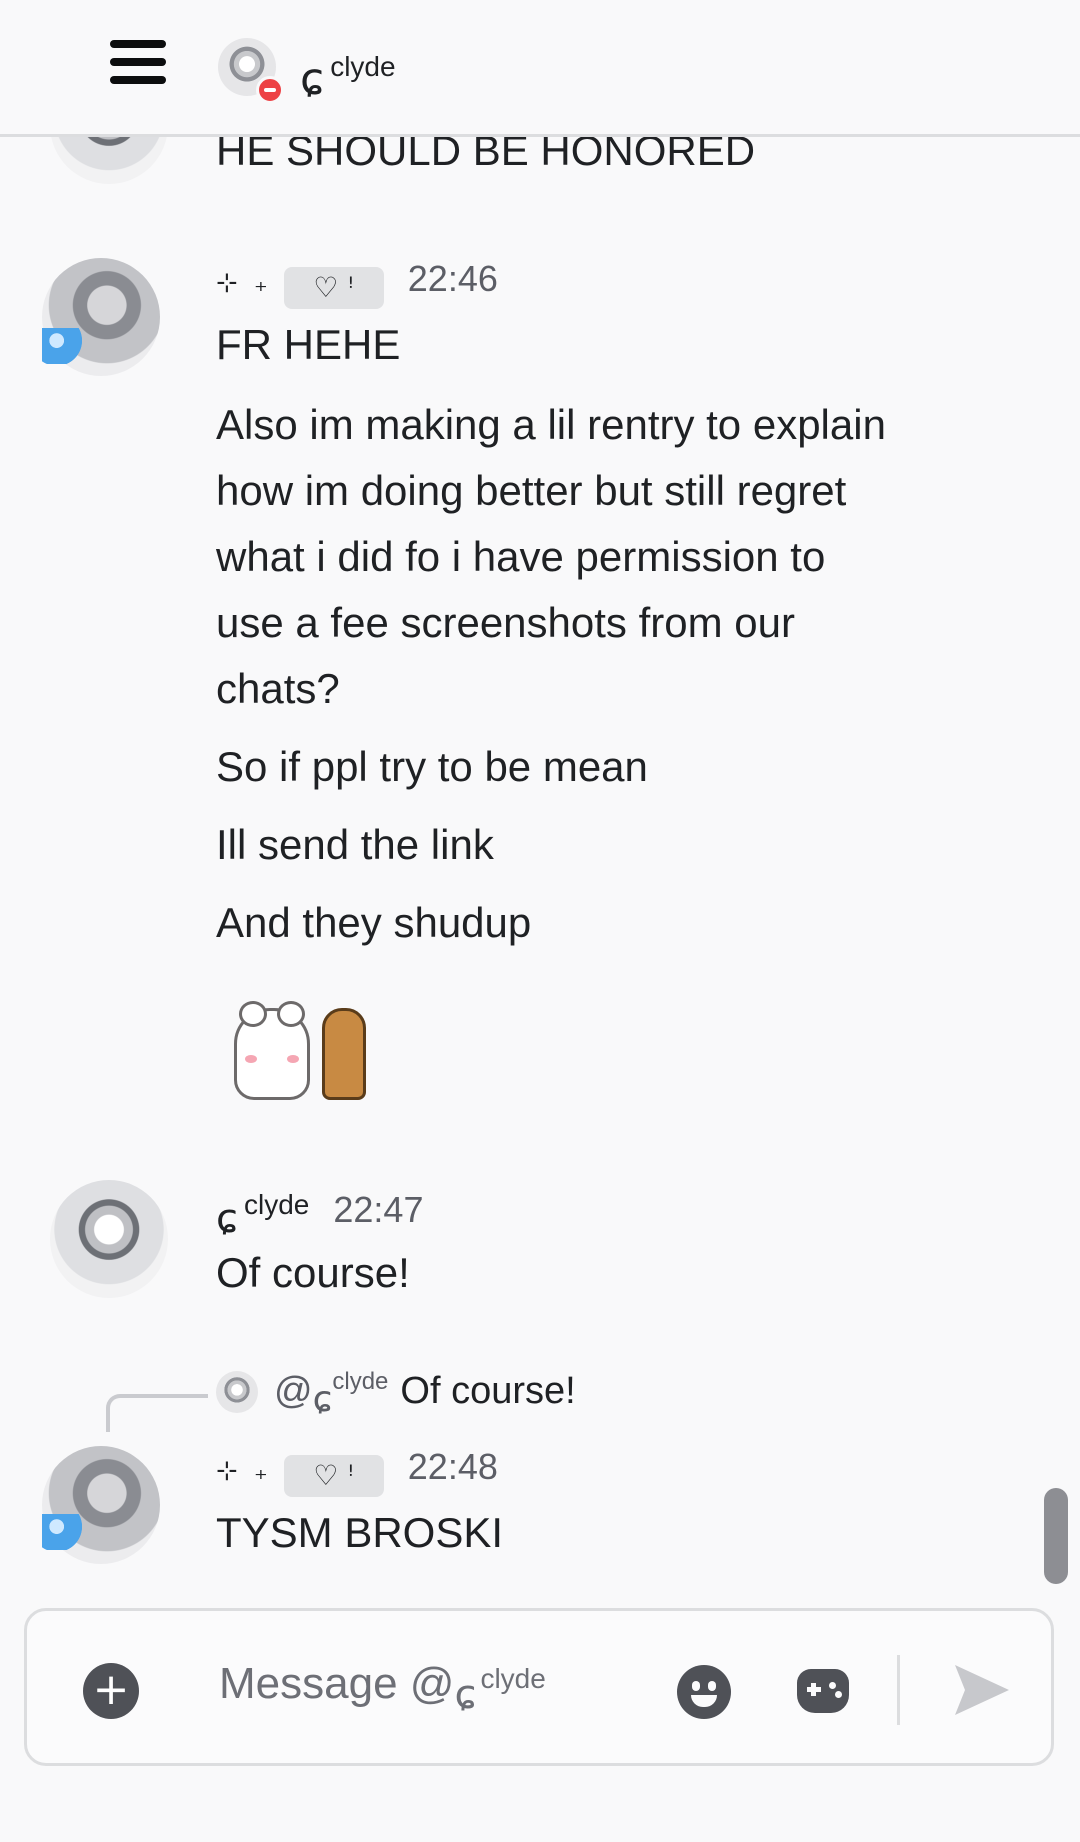 The width and height of the screenshot is (1080, 1842). I want to click on message-text: And they shudup, so click(374, 922).